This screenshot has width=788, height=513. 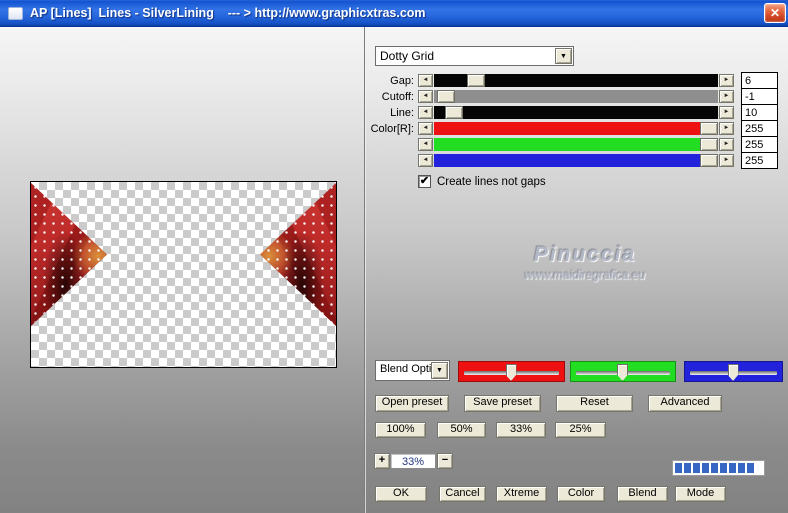 I want to click on cancel-button: Cancel, so click(x=462, y=494).